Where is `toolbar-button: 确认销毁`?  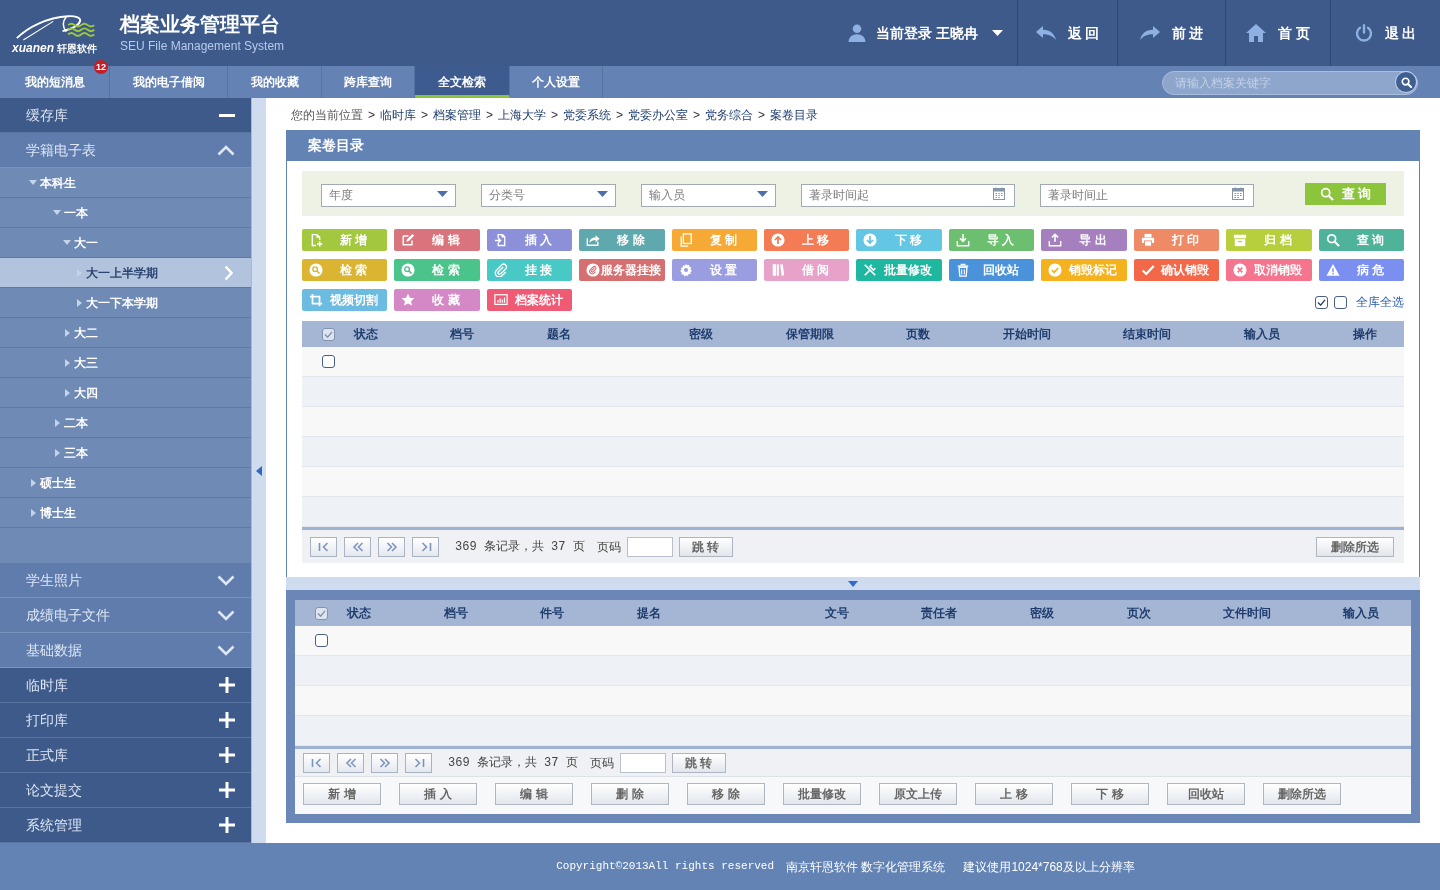 toolbar-button: 确认销毁 is located at coordinates (1176, 270).